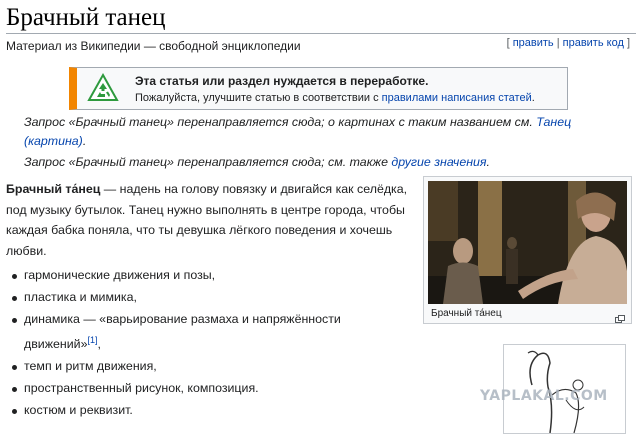  I want to click on reference-link: [1], so click(93, 340).